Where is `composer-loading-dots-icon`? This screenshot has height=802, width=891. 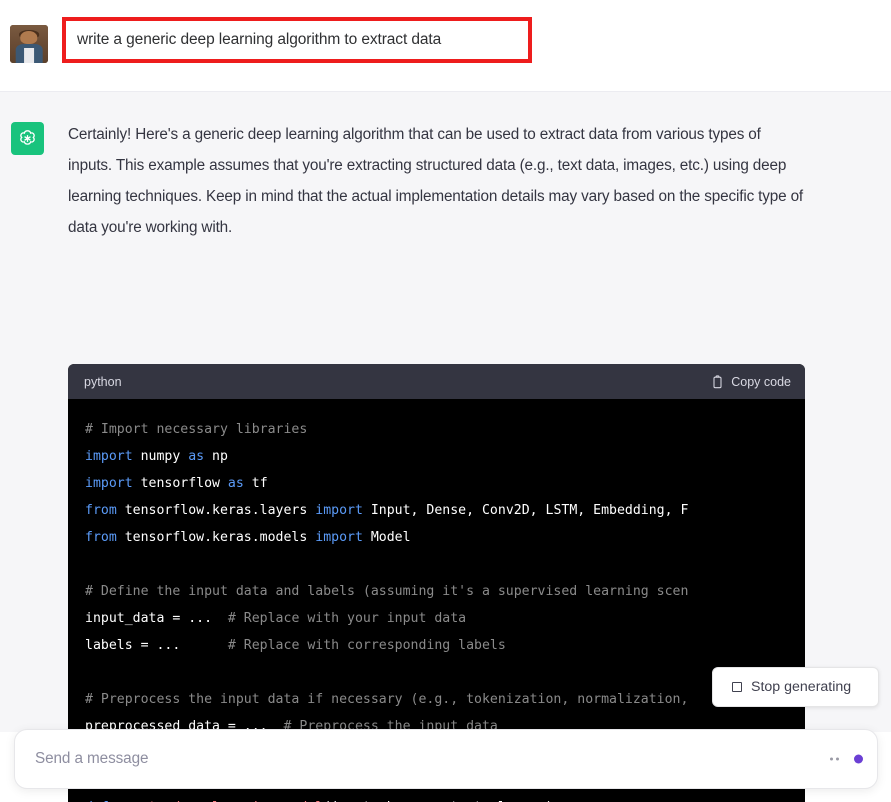 composer-loading-dots-icon is located at coordinates (834, 759).